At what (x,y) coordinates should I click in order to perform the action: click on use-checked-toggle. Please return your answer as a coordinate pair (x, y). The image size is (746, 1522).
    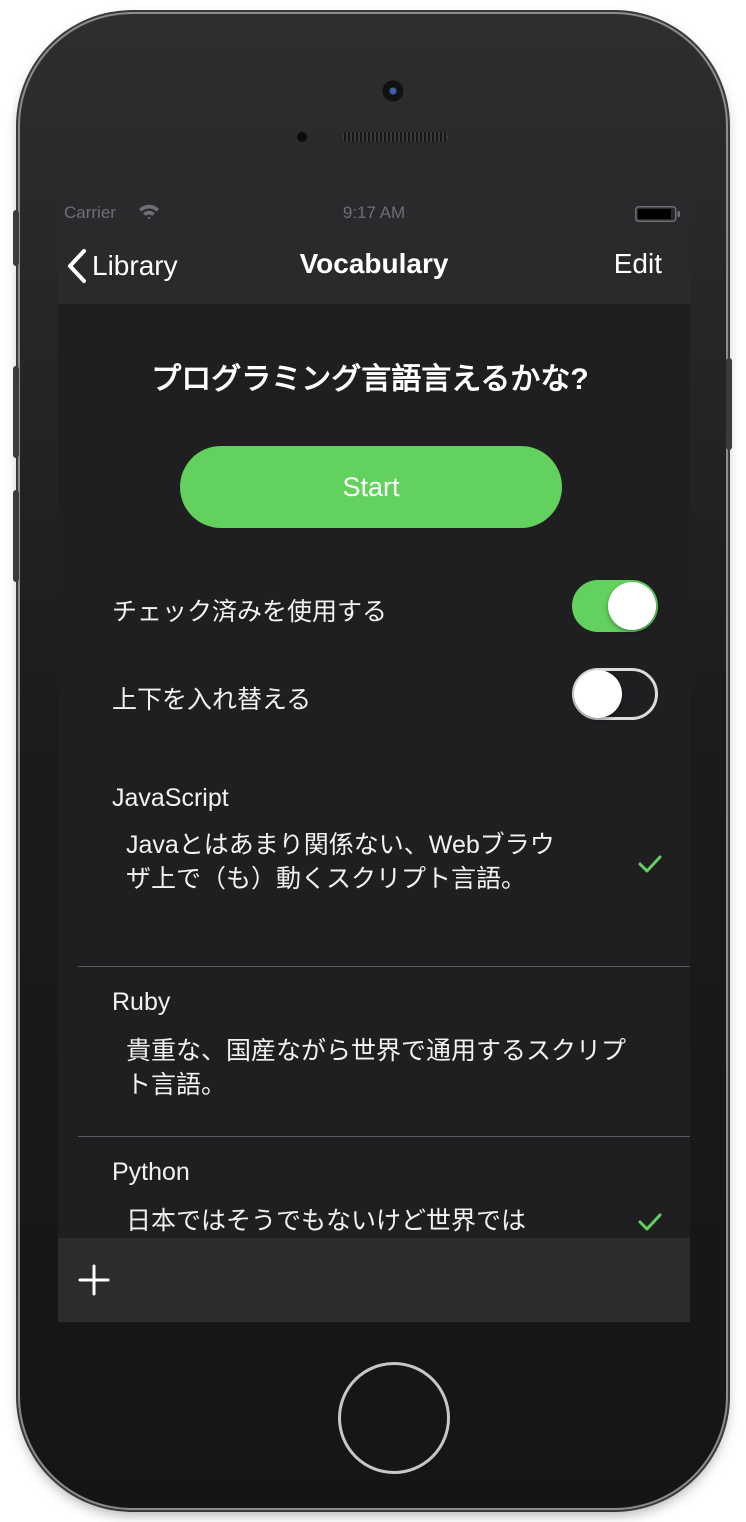
    Looking at the image, I should click on (615, 606).